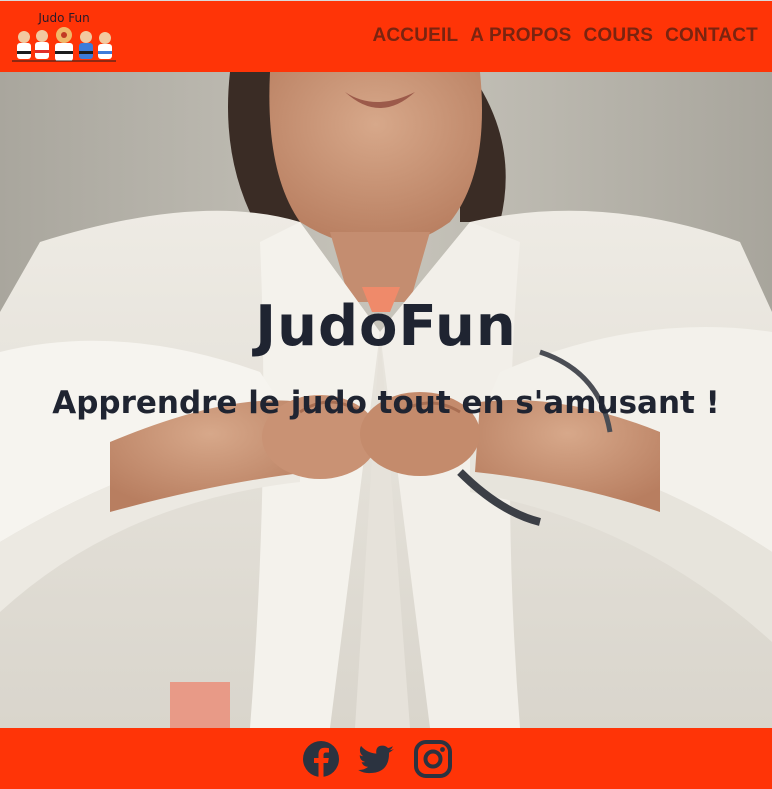 The width and height of the screenshot is (772, 789). I want to click on hero-subtitle: Apprendre le judo tout en s'amusant !, so click(386, 403).